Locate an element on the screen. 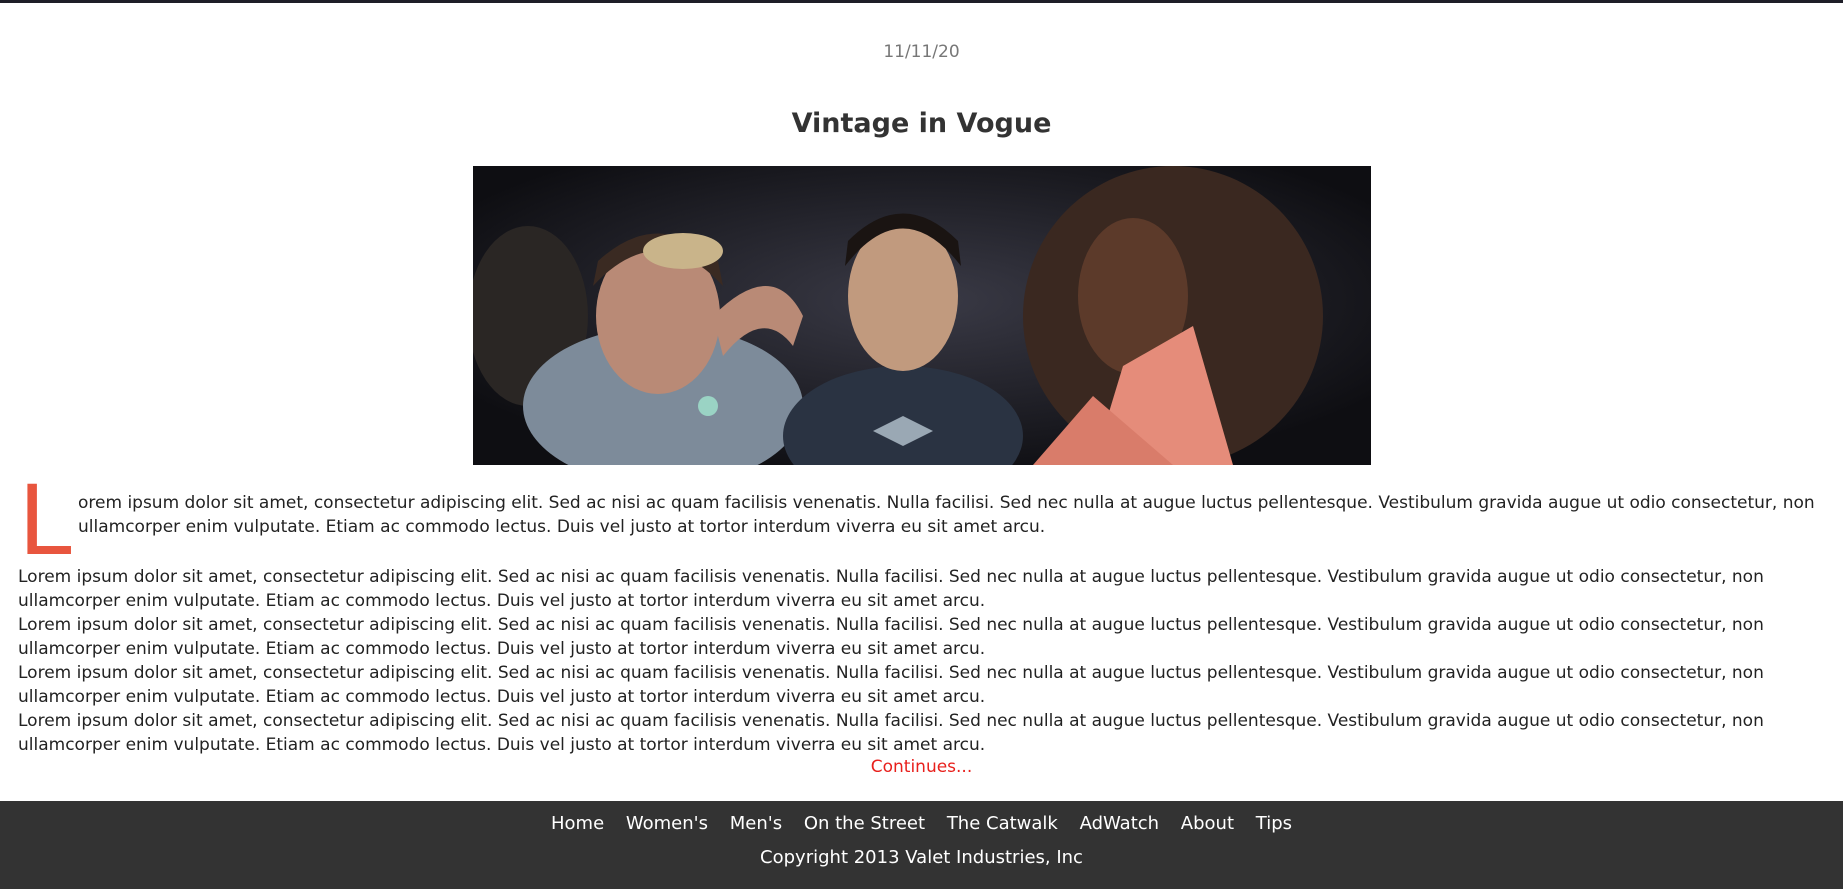 The image size is (1843, 889). footer-link-adwatch: AdWatch is located at coordinates (1119, 823).